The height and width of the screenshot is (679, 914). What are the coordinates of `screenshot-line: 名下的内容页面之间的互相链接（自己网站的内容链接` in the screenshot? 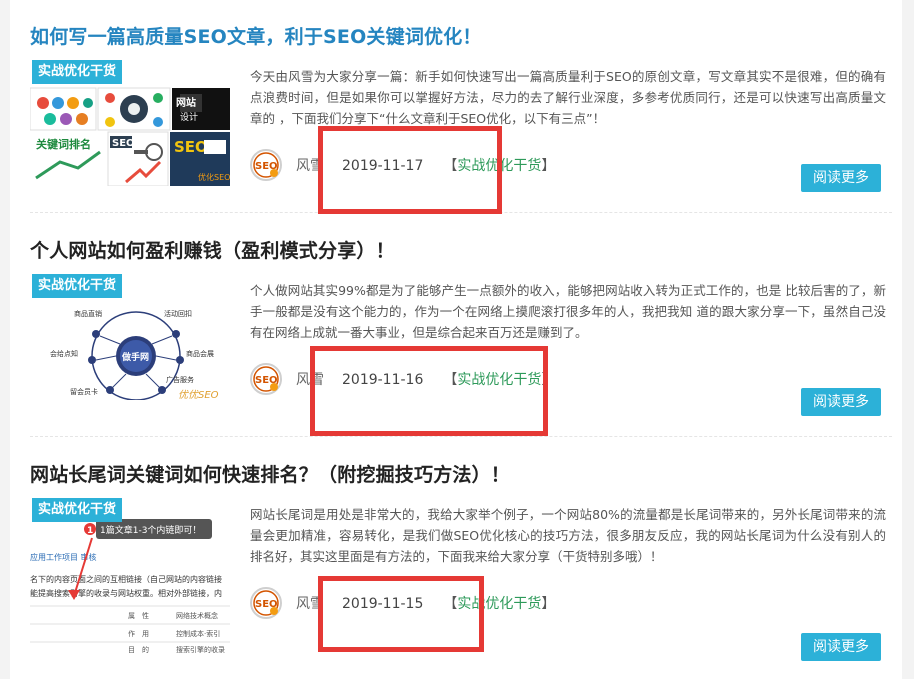 It's located at (126, 579).